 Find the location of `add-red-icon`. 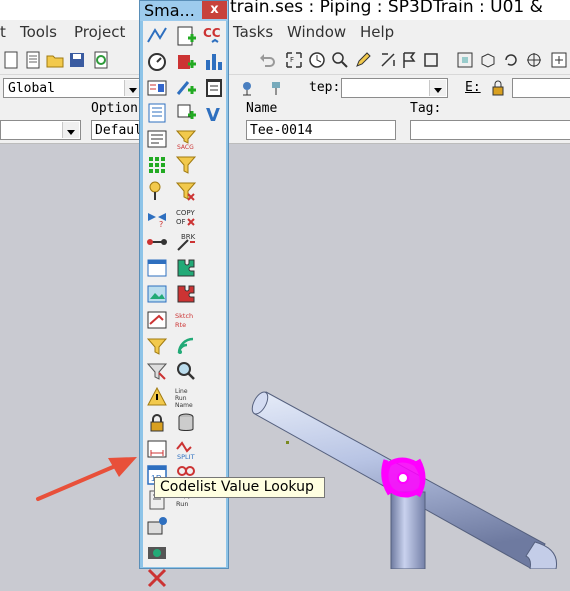

add-red-icon is located at coordinates (186, 62).